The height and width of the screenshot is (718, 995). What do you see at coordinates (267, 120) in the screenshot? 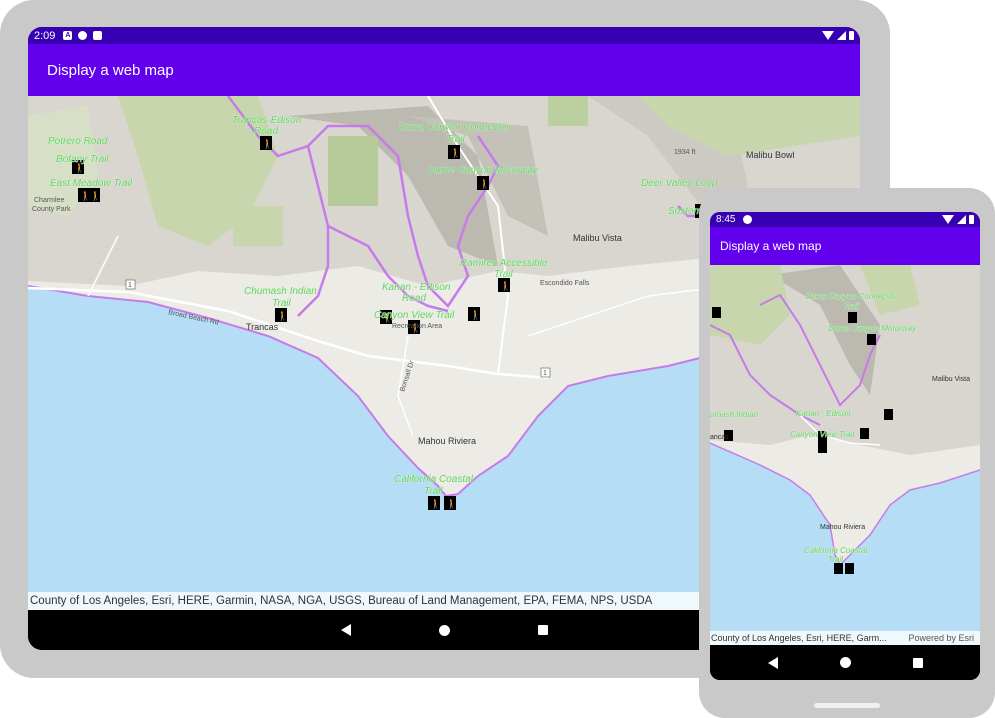
I see `map-label: Trancas-Edison` at bounding box center [267, 120].